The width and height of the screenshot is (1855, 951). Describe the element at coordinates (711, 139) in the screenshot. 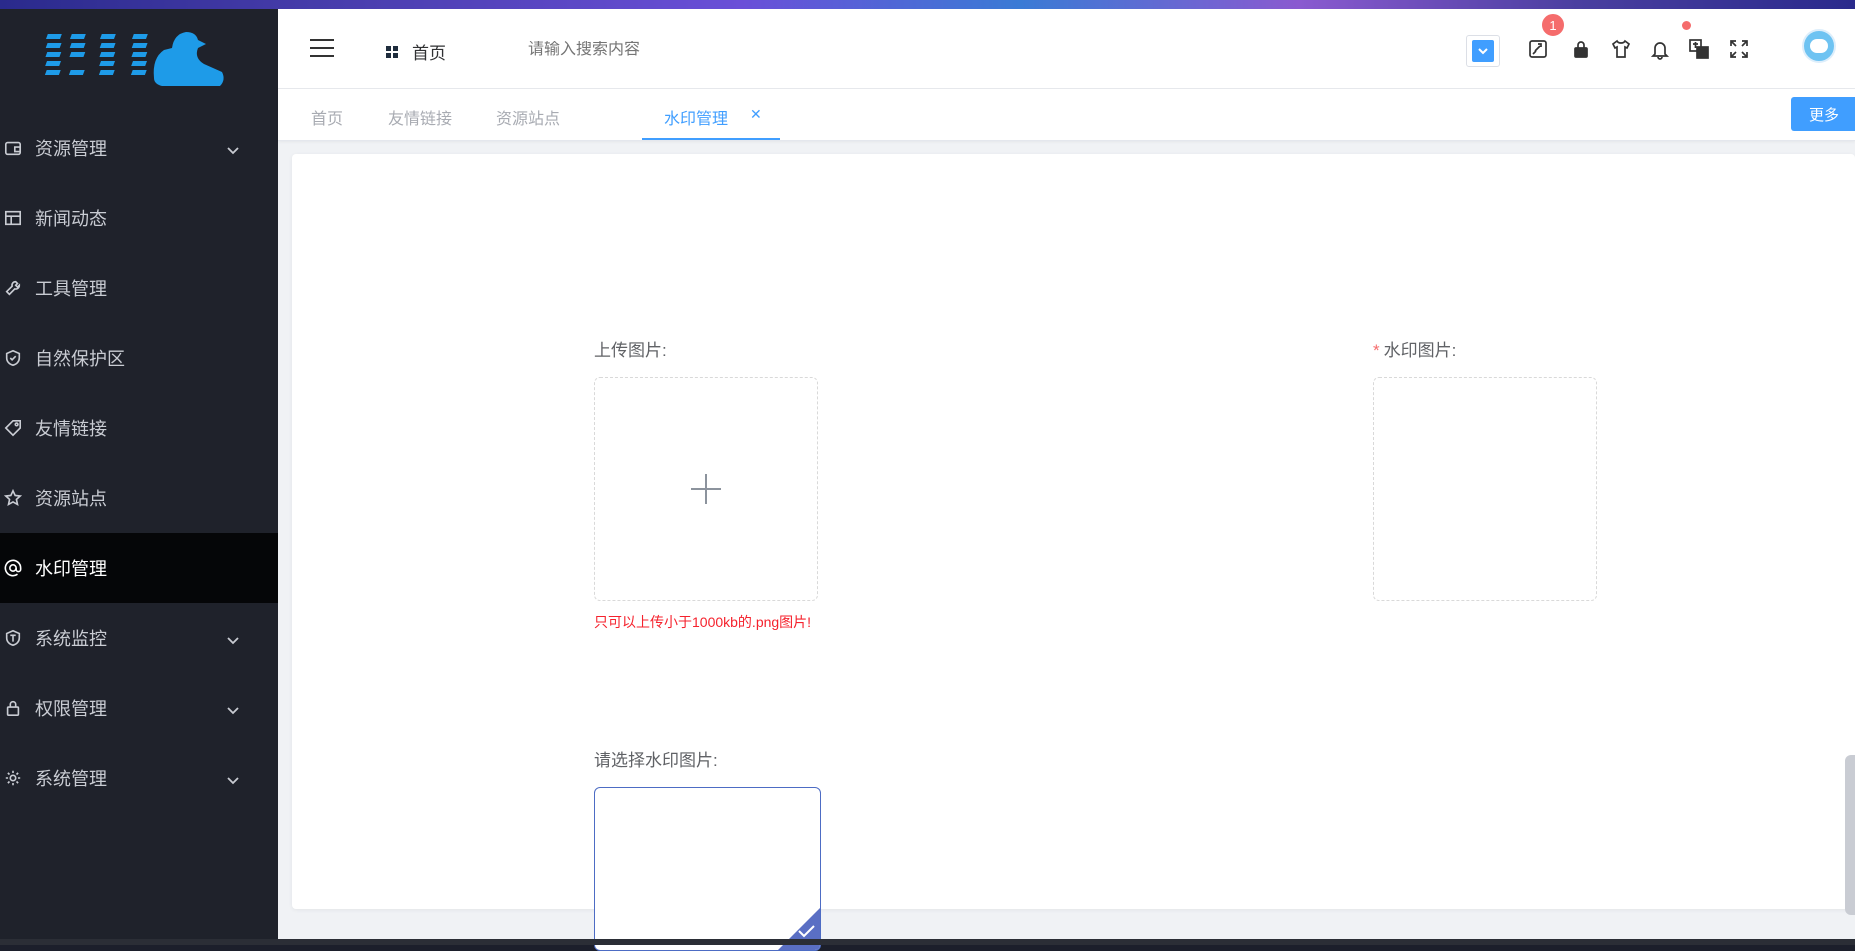

I see `active-tab-indicator` at that location.